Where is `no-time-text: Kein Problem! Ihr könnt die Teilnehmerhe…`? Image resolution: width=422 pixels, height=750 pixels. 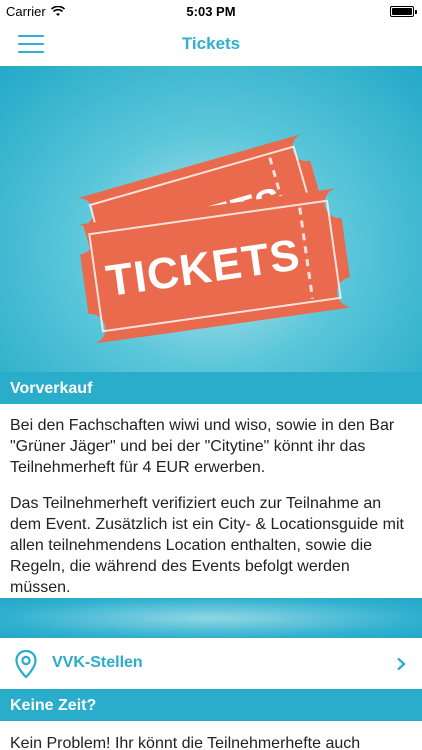 no-time-text: Kein Problem! Ihr könnt die Teilnehmerhe… is located at coordinates (185, 742).